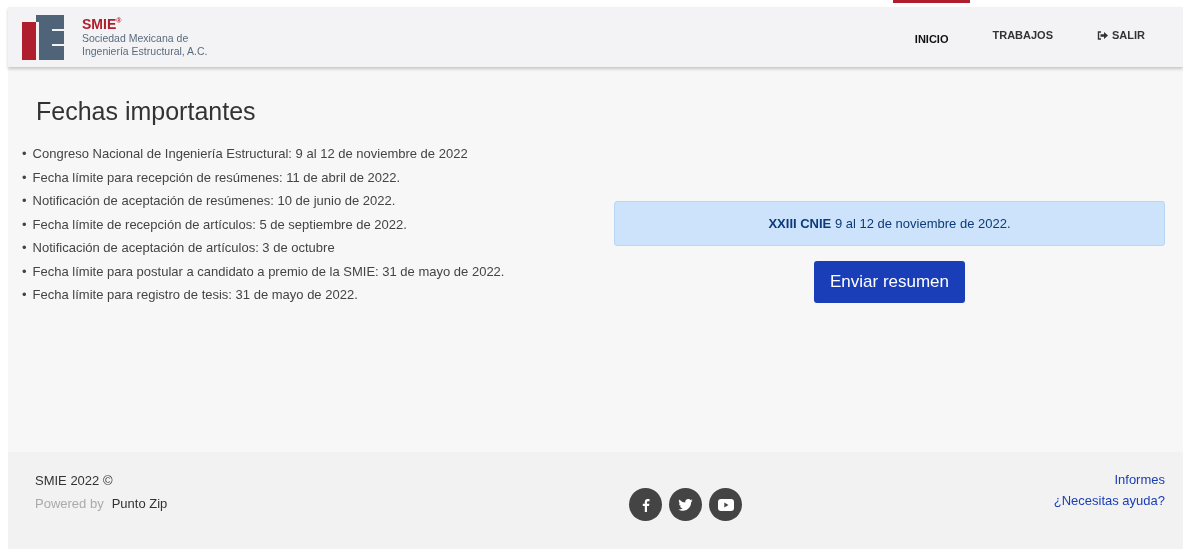  What do you see at coordinates (69, 503) in the screenshot?
I see `powered-by-label: Powered by` at bounding box center [69, 503].